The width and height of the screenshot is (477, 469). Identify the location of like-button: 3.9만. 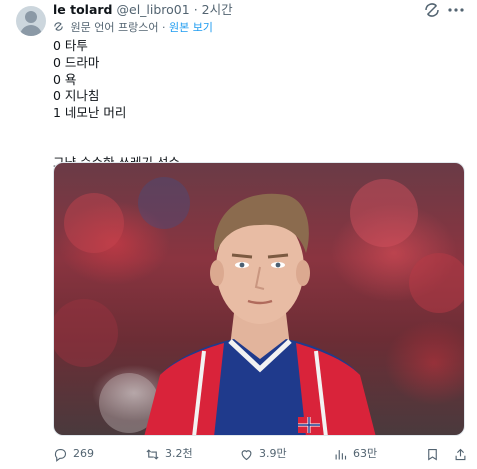
(263, 454).